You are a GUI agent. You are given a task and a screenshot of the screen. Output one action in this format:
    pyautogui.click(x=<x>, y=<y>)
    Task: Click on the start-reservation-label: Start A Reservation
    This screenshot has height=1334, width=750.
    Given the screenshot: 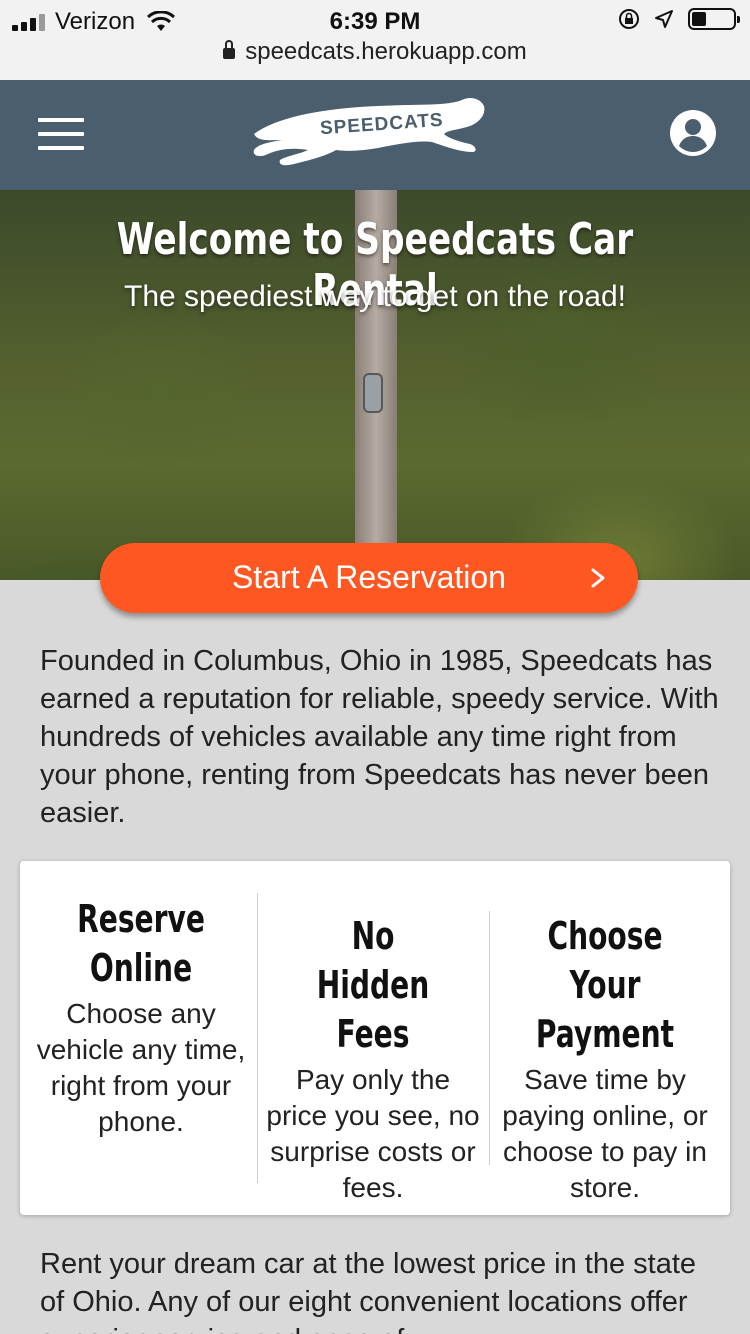 What is the action you would take?
    pyautogui.click(x=369, y=577)
    